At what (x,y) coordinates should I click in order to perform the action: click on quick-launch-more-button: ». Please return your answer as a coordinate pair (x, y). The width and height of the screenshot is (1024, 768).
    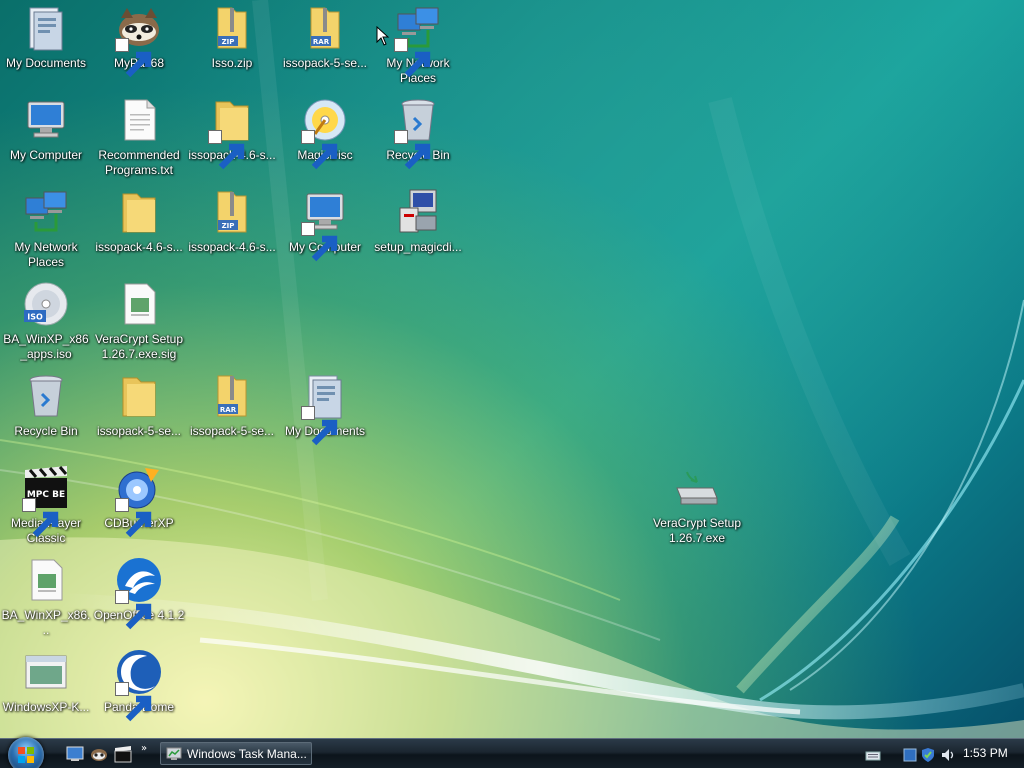
    Looking at the image, I should click on (144, 748).